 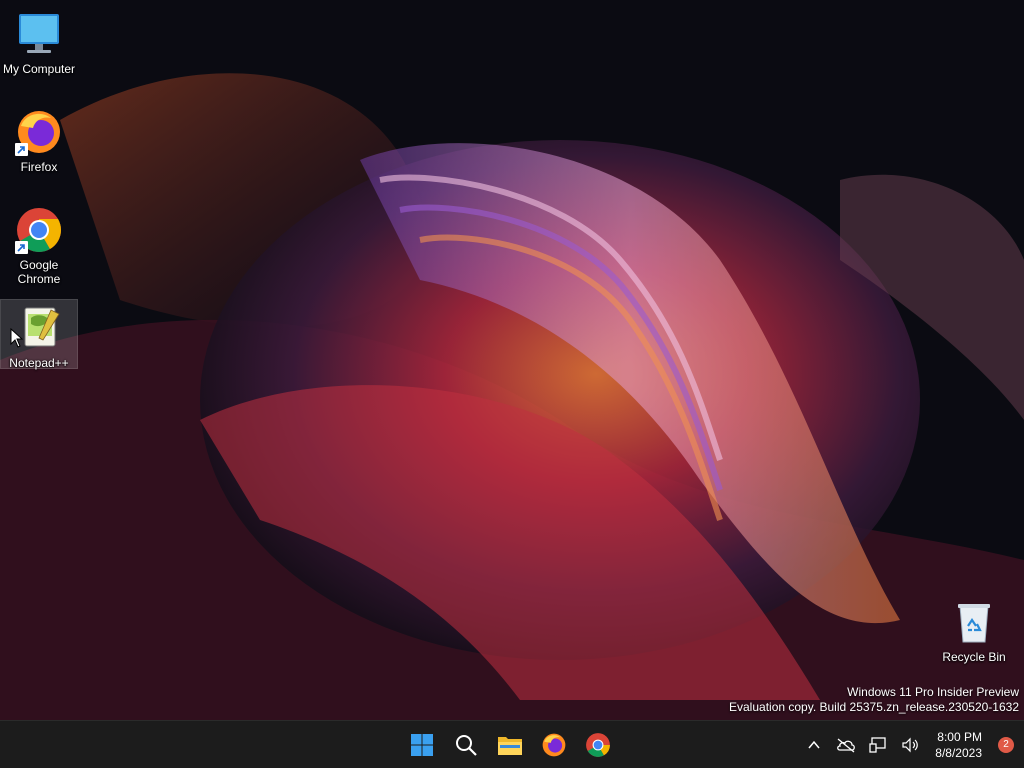 I want to click on mouse-cursor-icon, so click(x=17, y=338).